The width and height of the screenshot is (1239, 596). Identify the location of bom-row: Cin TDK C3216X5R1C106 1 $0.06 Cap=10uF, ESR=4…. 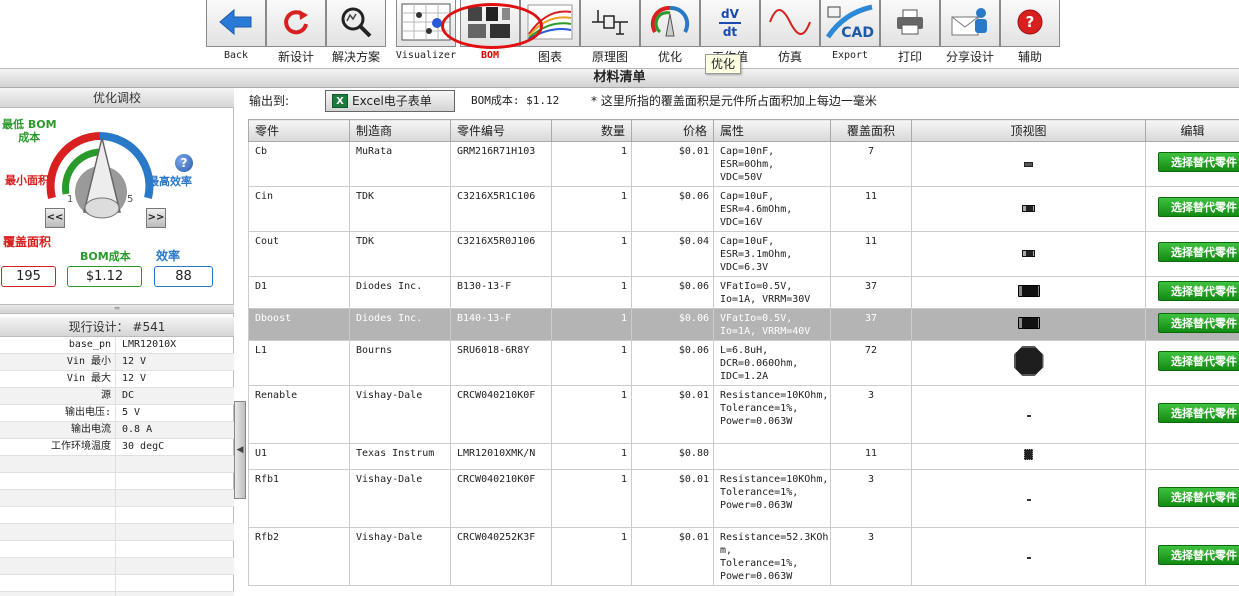
(743, 209).